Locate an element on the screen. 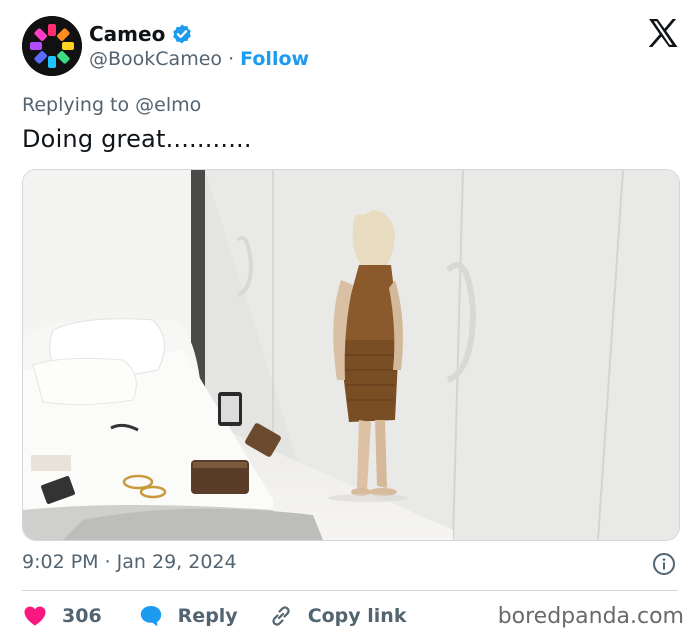 This screenshot has height=642, width=700. author-name: Cameo is located at coordinates (141, 34).